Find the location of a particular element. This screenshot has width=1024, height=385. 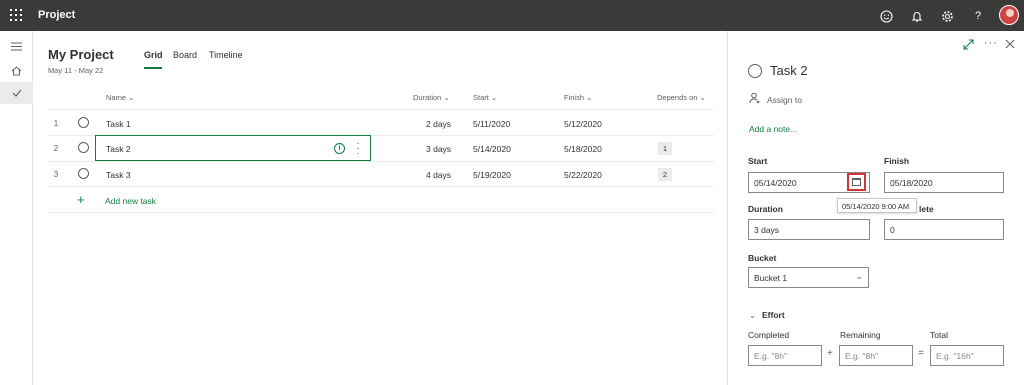

hamburger-menu-icon is located at coordinates (16, 46).